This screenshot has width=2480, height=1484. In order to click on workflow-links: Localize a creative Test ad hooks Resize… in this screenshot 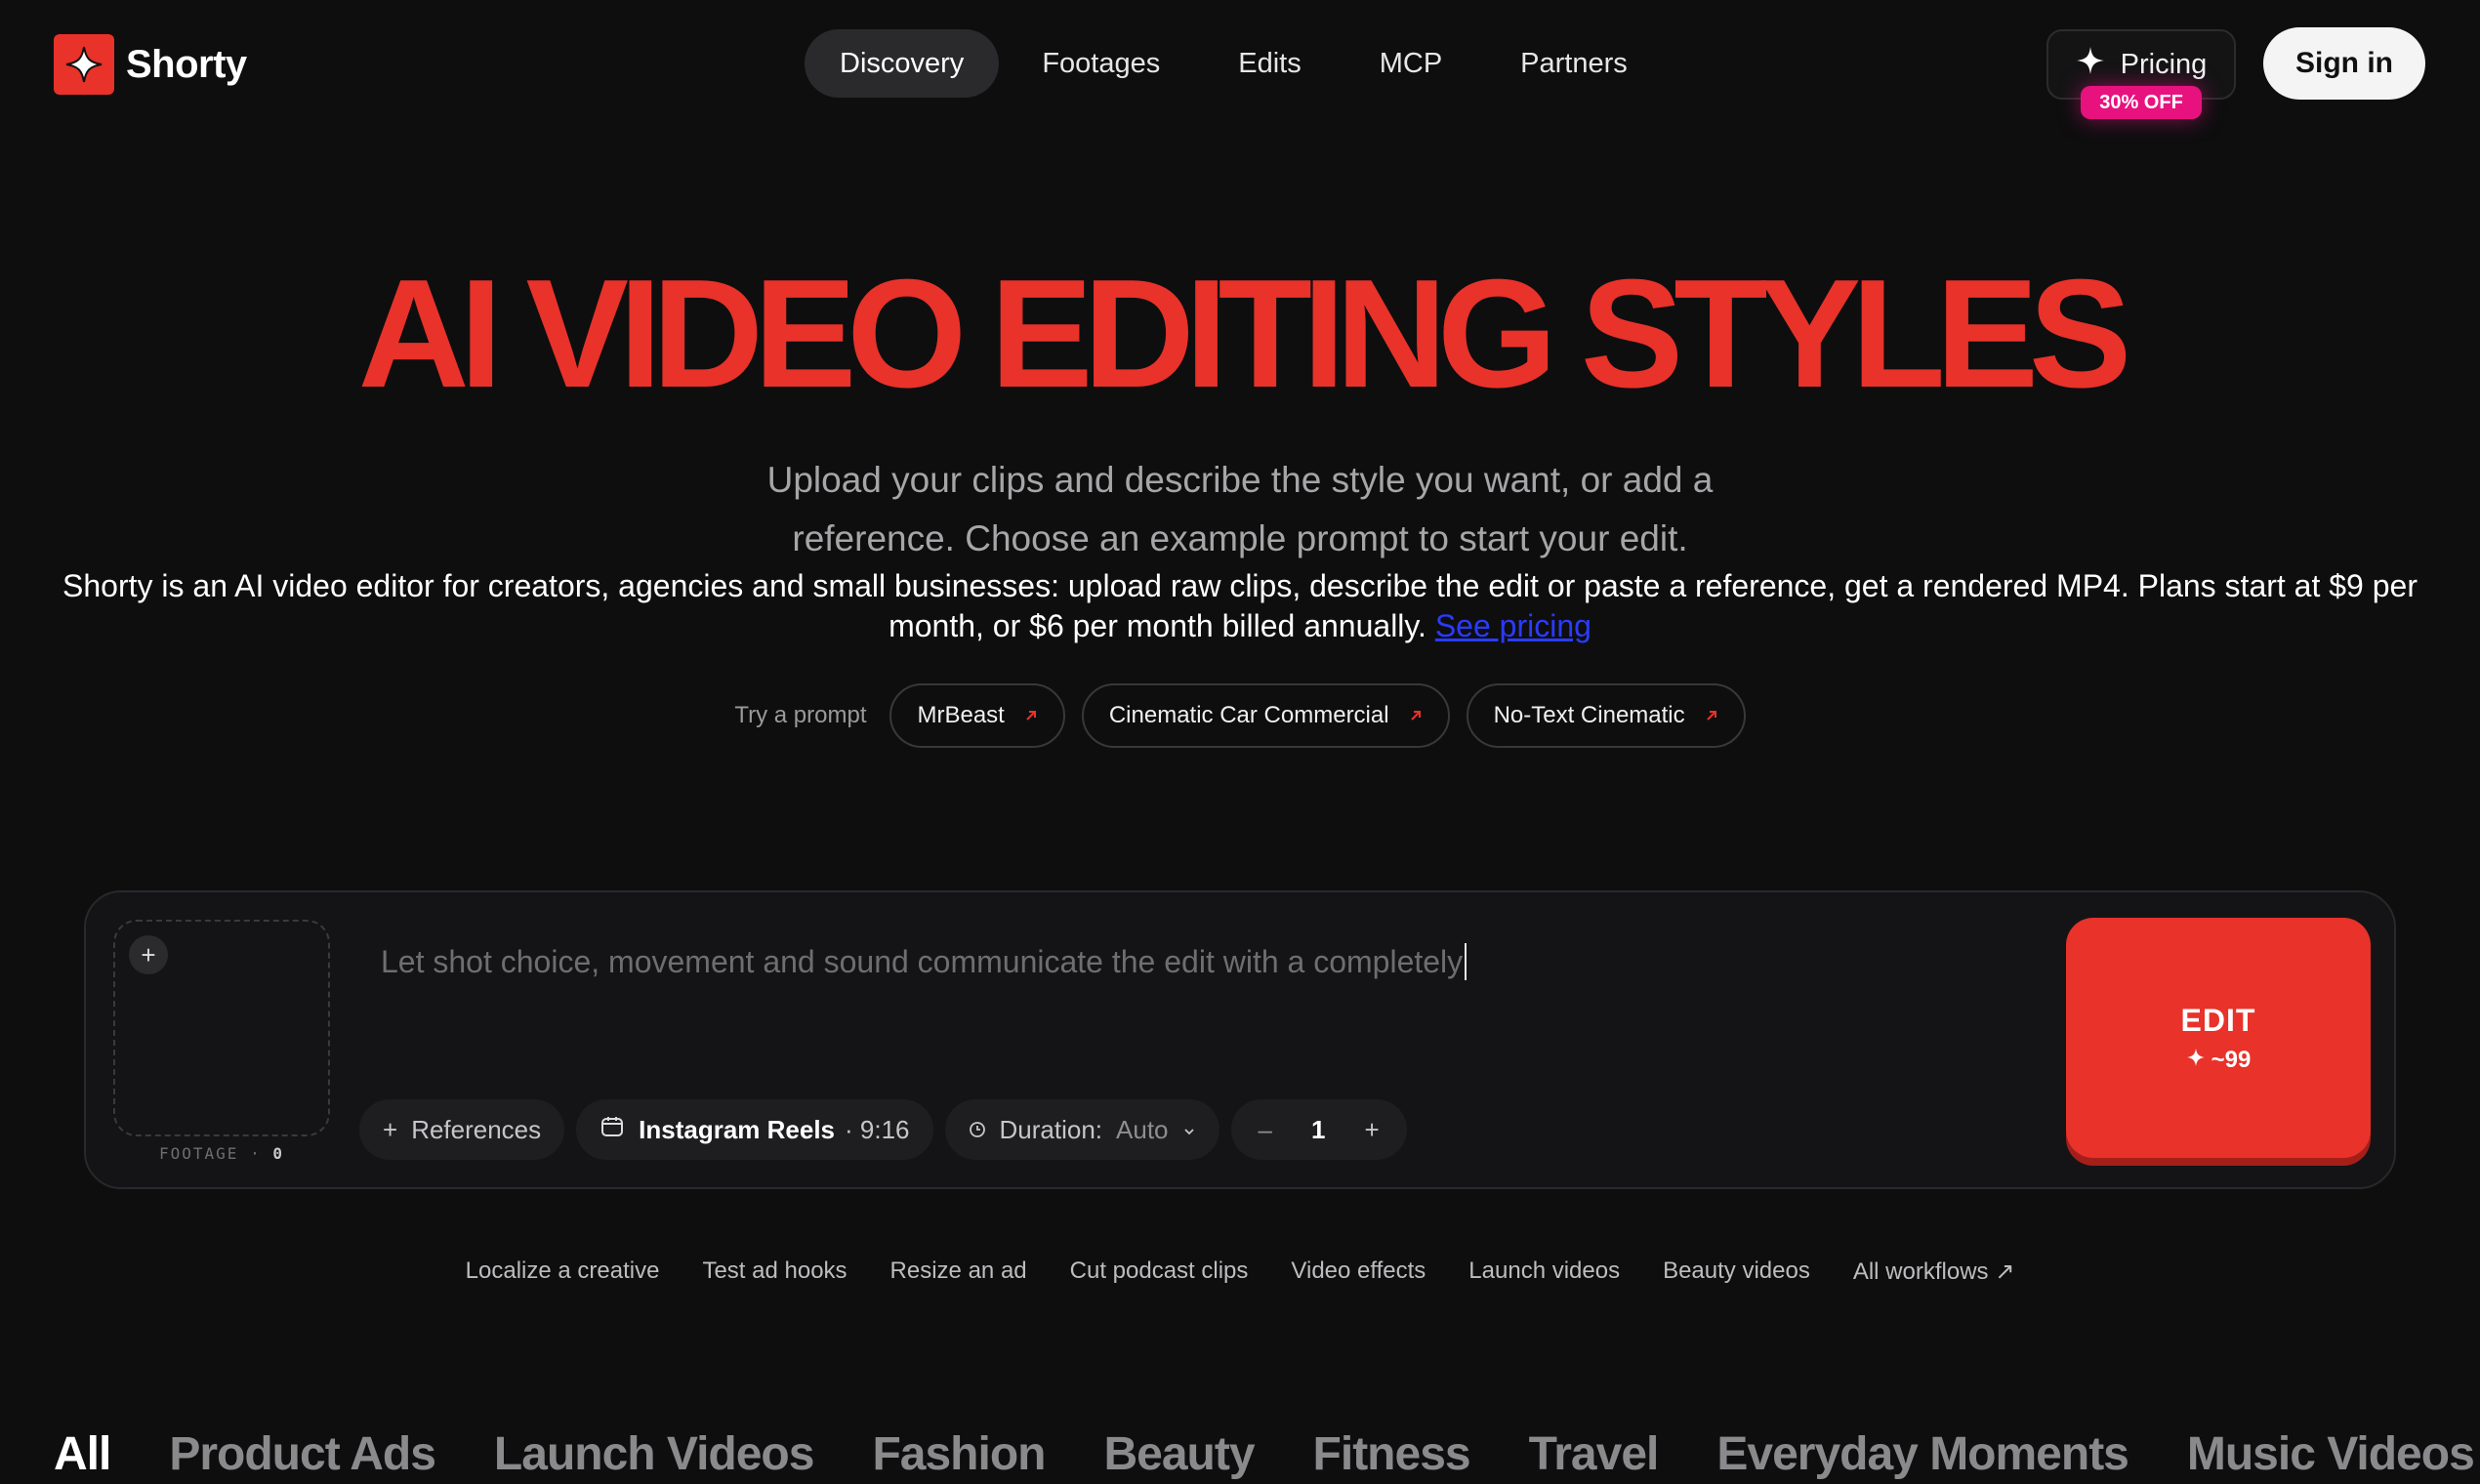, I will do `click(1240, 1271)`.